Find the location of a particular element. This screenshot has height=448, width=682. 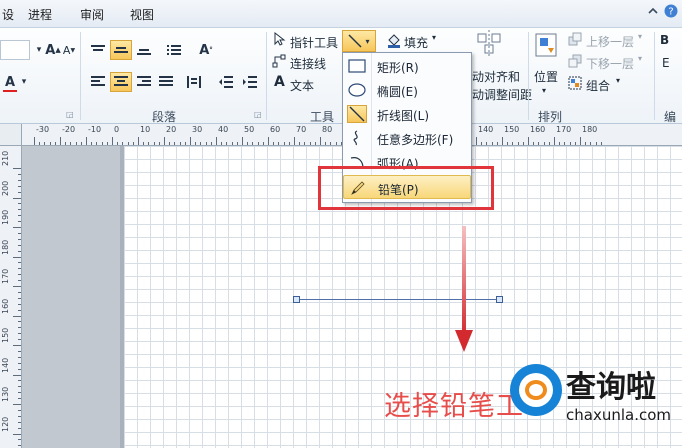

shape-tool-button: ▾ is located at coordinates (359, 41).